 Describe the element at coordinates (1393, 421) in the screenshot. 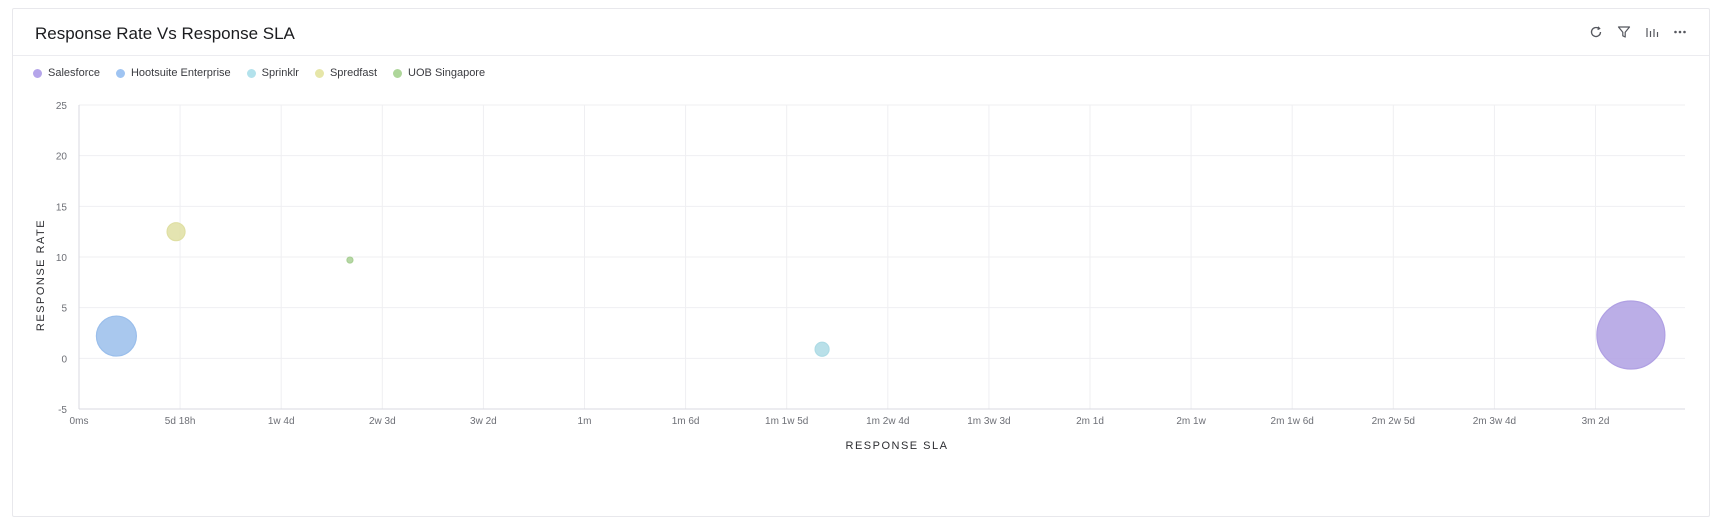

I see `x-tick-label: 2m 2w 5d` at that location.